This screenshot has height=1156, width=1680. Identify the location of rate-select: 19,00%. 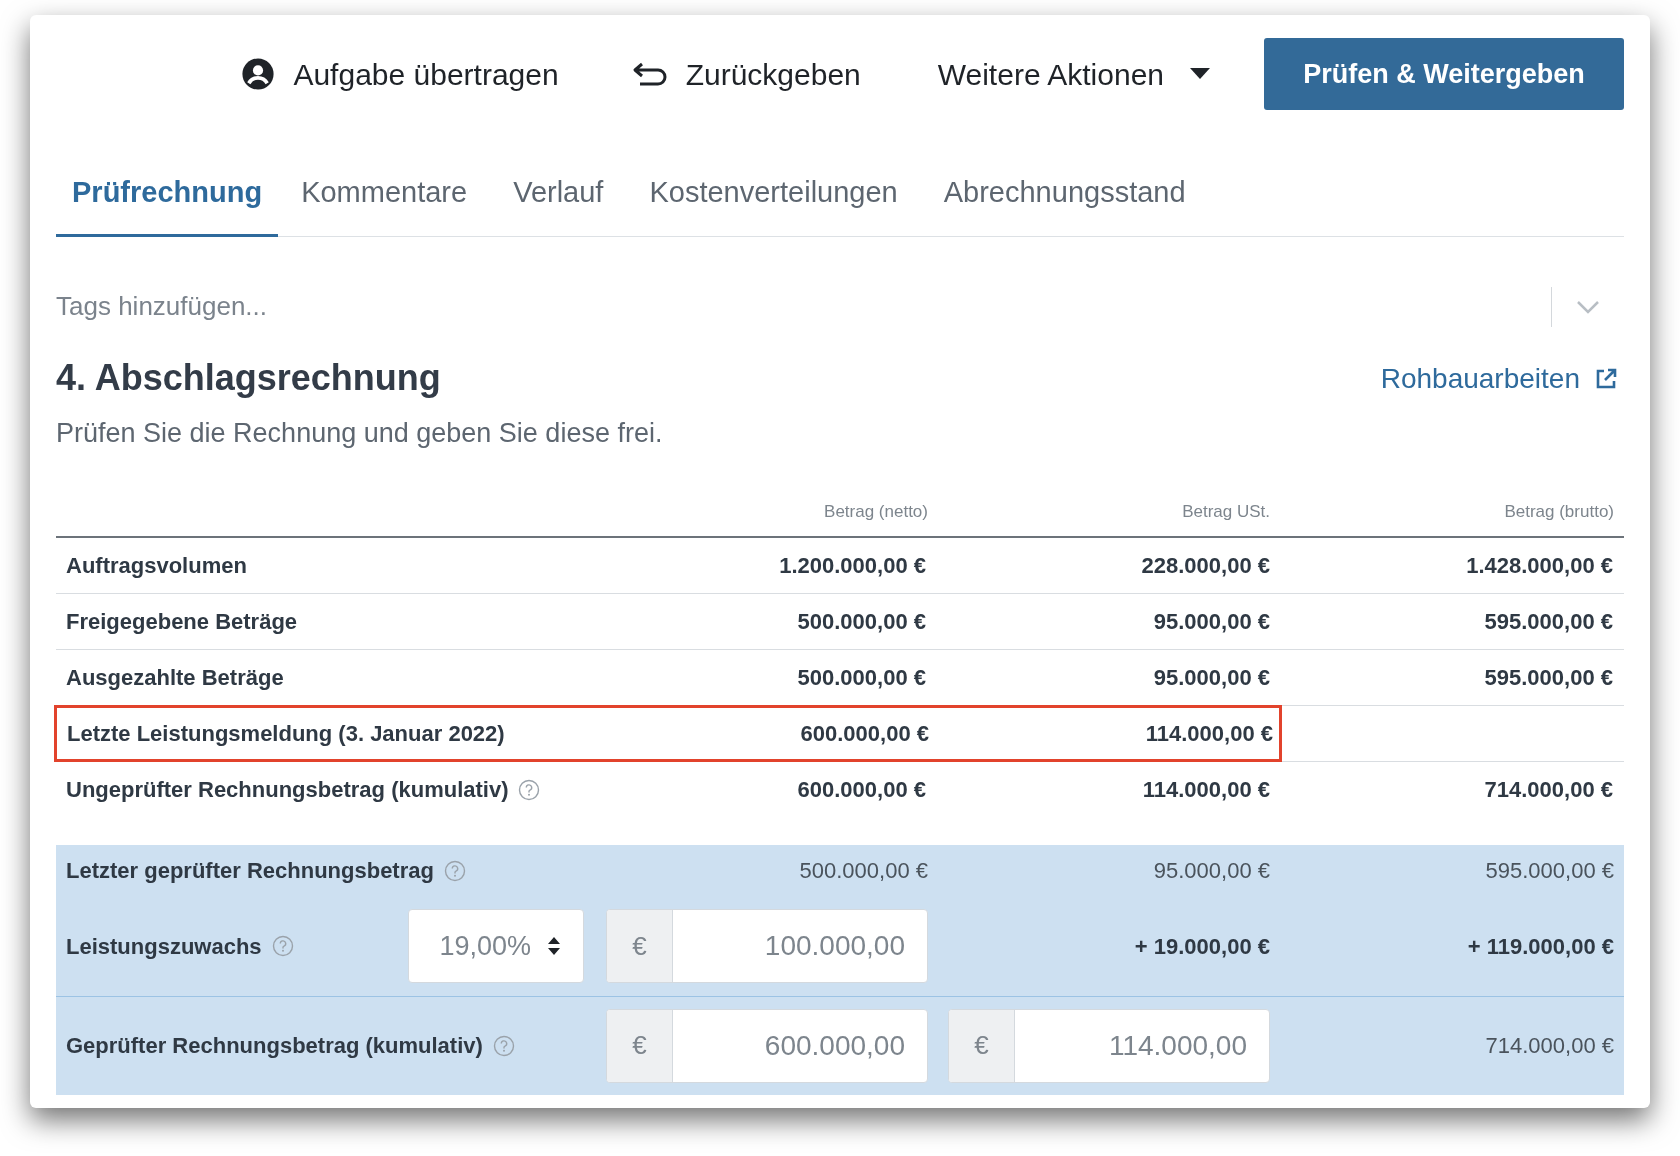
(496, 946).